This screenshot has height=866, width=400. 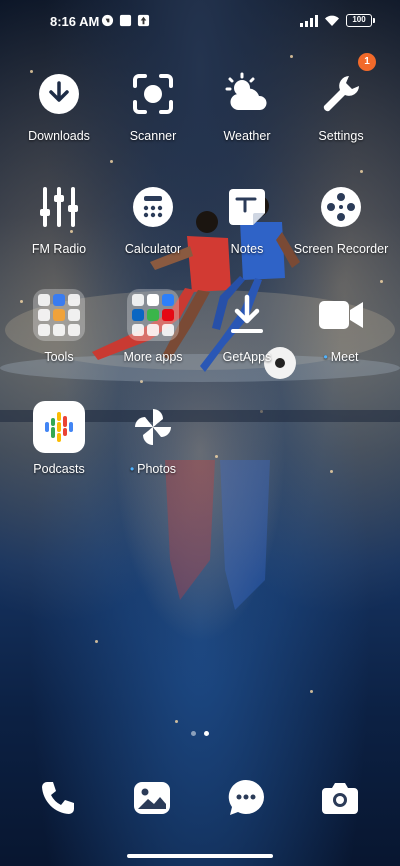 I want to click on app-meet: Meet, so click(x=341, y=326).